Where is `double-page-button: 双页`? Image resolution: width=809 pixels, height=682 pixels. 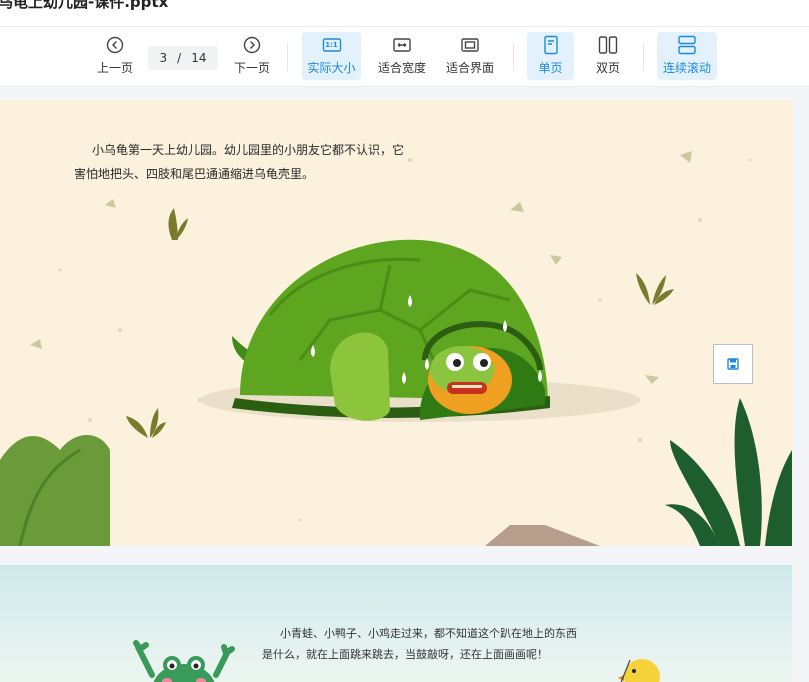 double-page-button: 双页 is located at coordinates (608, 56).